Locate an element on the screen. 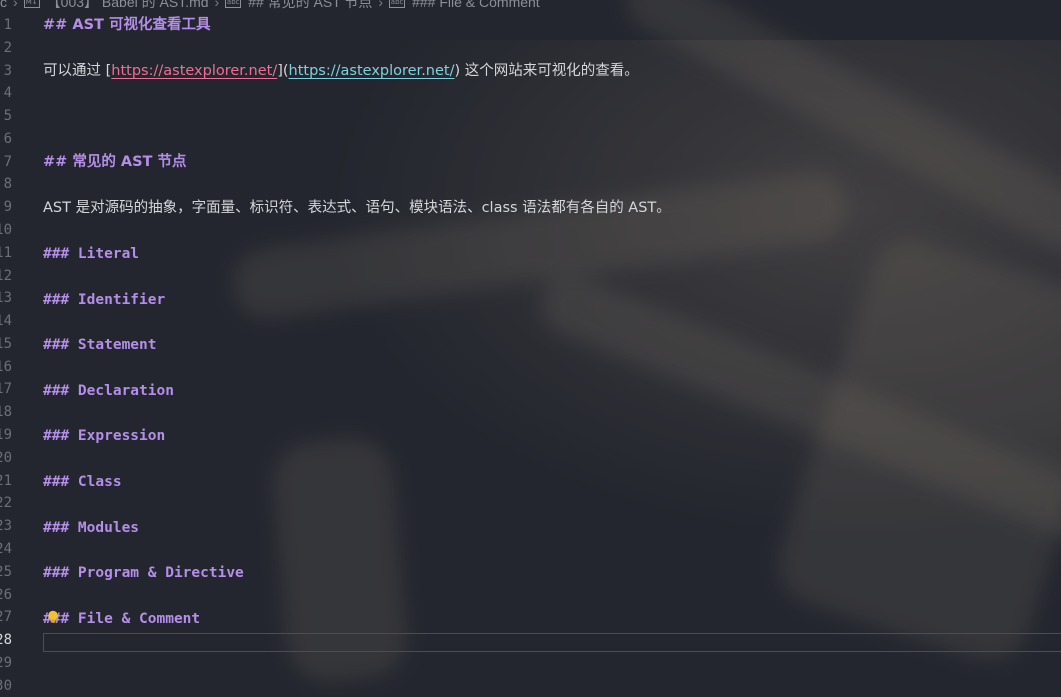 This screenshot has height=697, width=1061. line-25-heading: ### Program & Directive is located at coordinates (143, 573).